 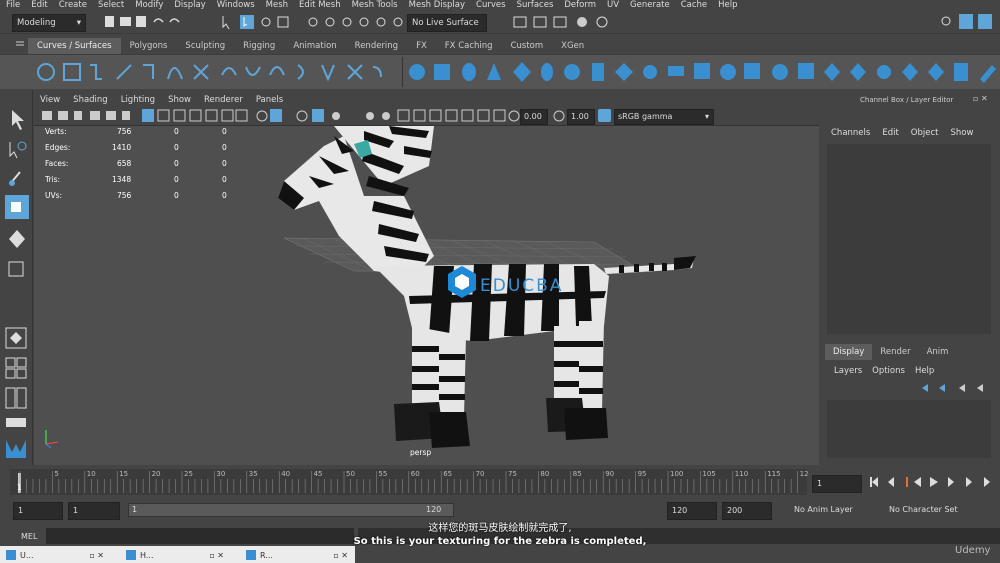 I want to click on exposure-value: 0.00, so click(x=533, y=116).